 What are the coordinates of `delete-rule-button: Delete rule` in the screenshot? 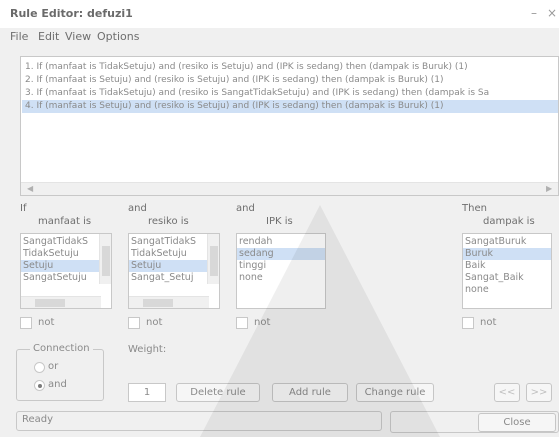 It's located at (218, 392).